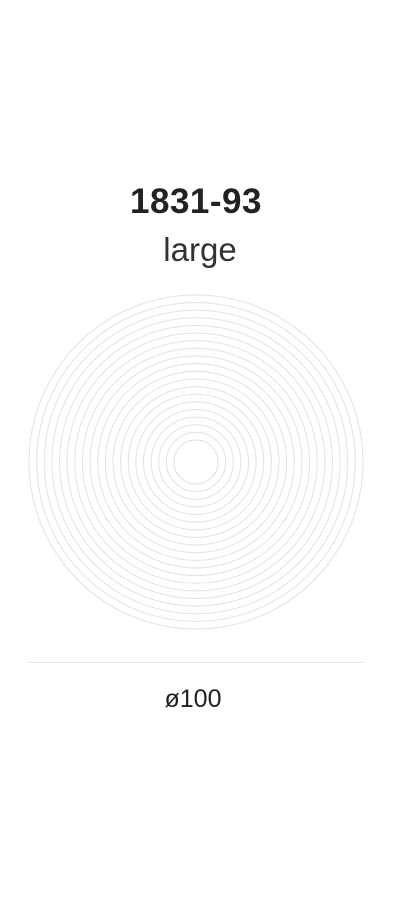 The height and width of the screenshot is (900, 400). I want to click on dimension-label: ø100, so click(193, 699).